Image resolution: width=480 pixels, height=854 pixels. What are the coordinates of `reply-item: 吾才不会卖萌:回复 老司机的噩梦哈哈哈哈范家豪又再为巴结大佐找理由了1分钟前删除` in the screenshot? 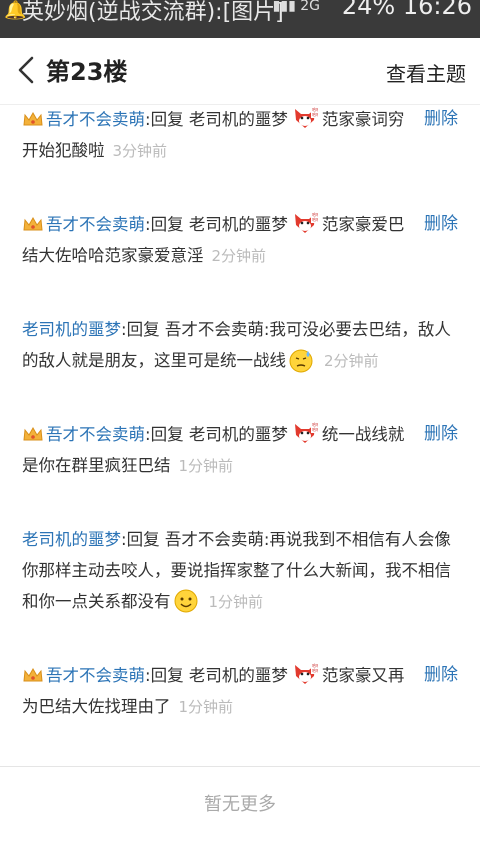 It's located at (240, 691).